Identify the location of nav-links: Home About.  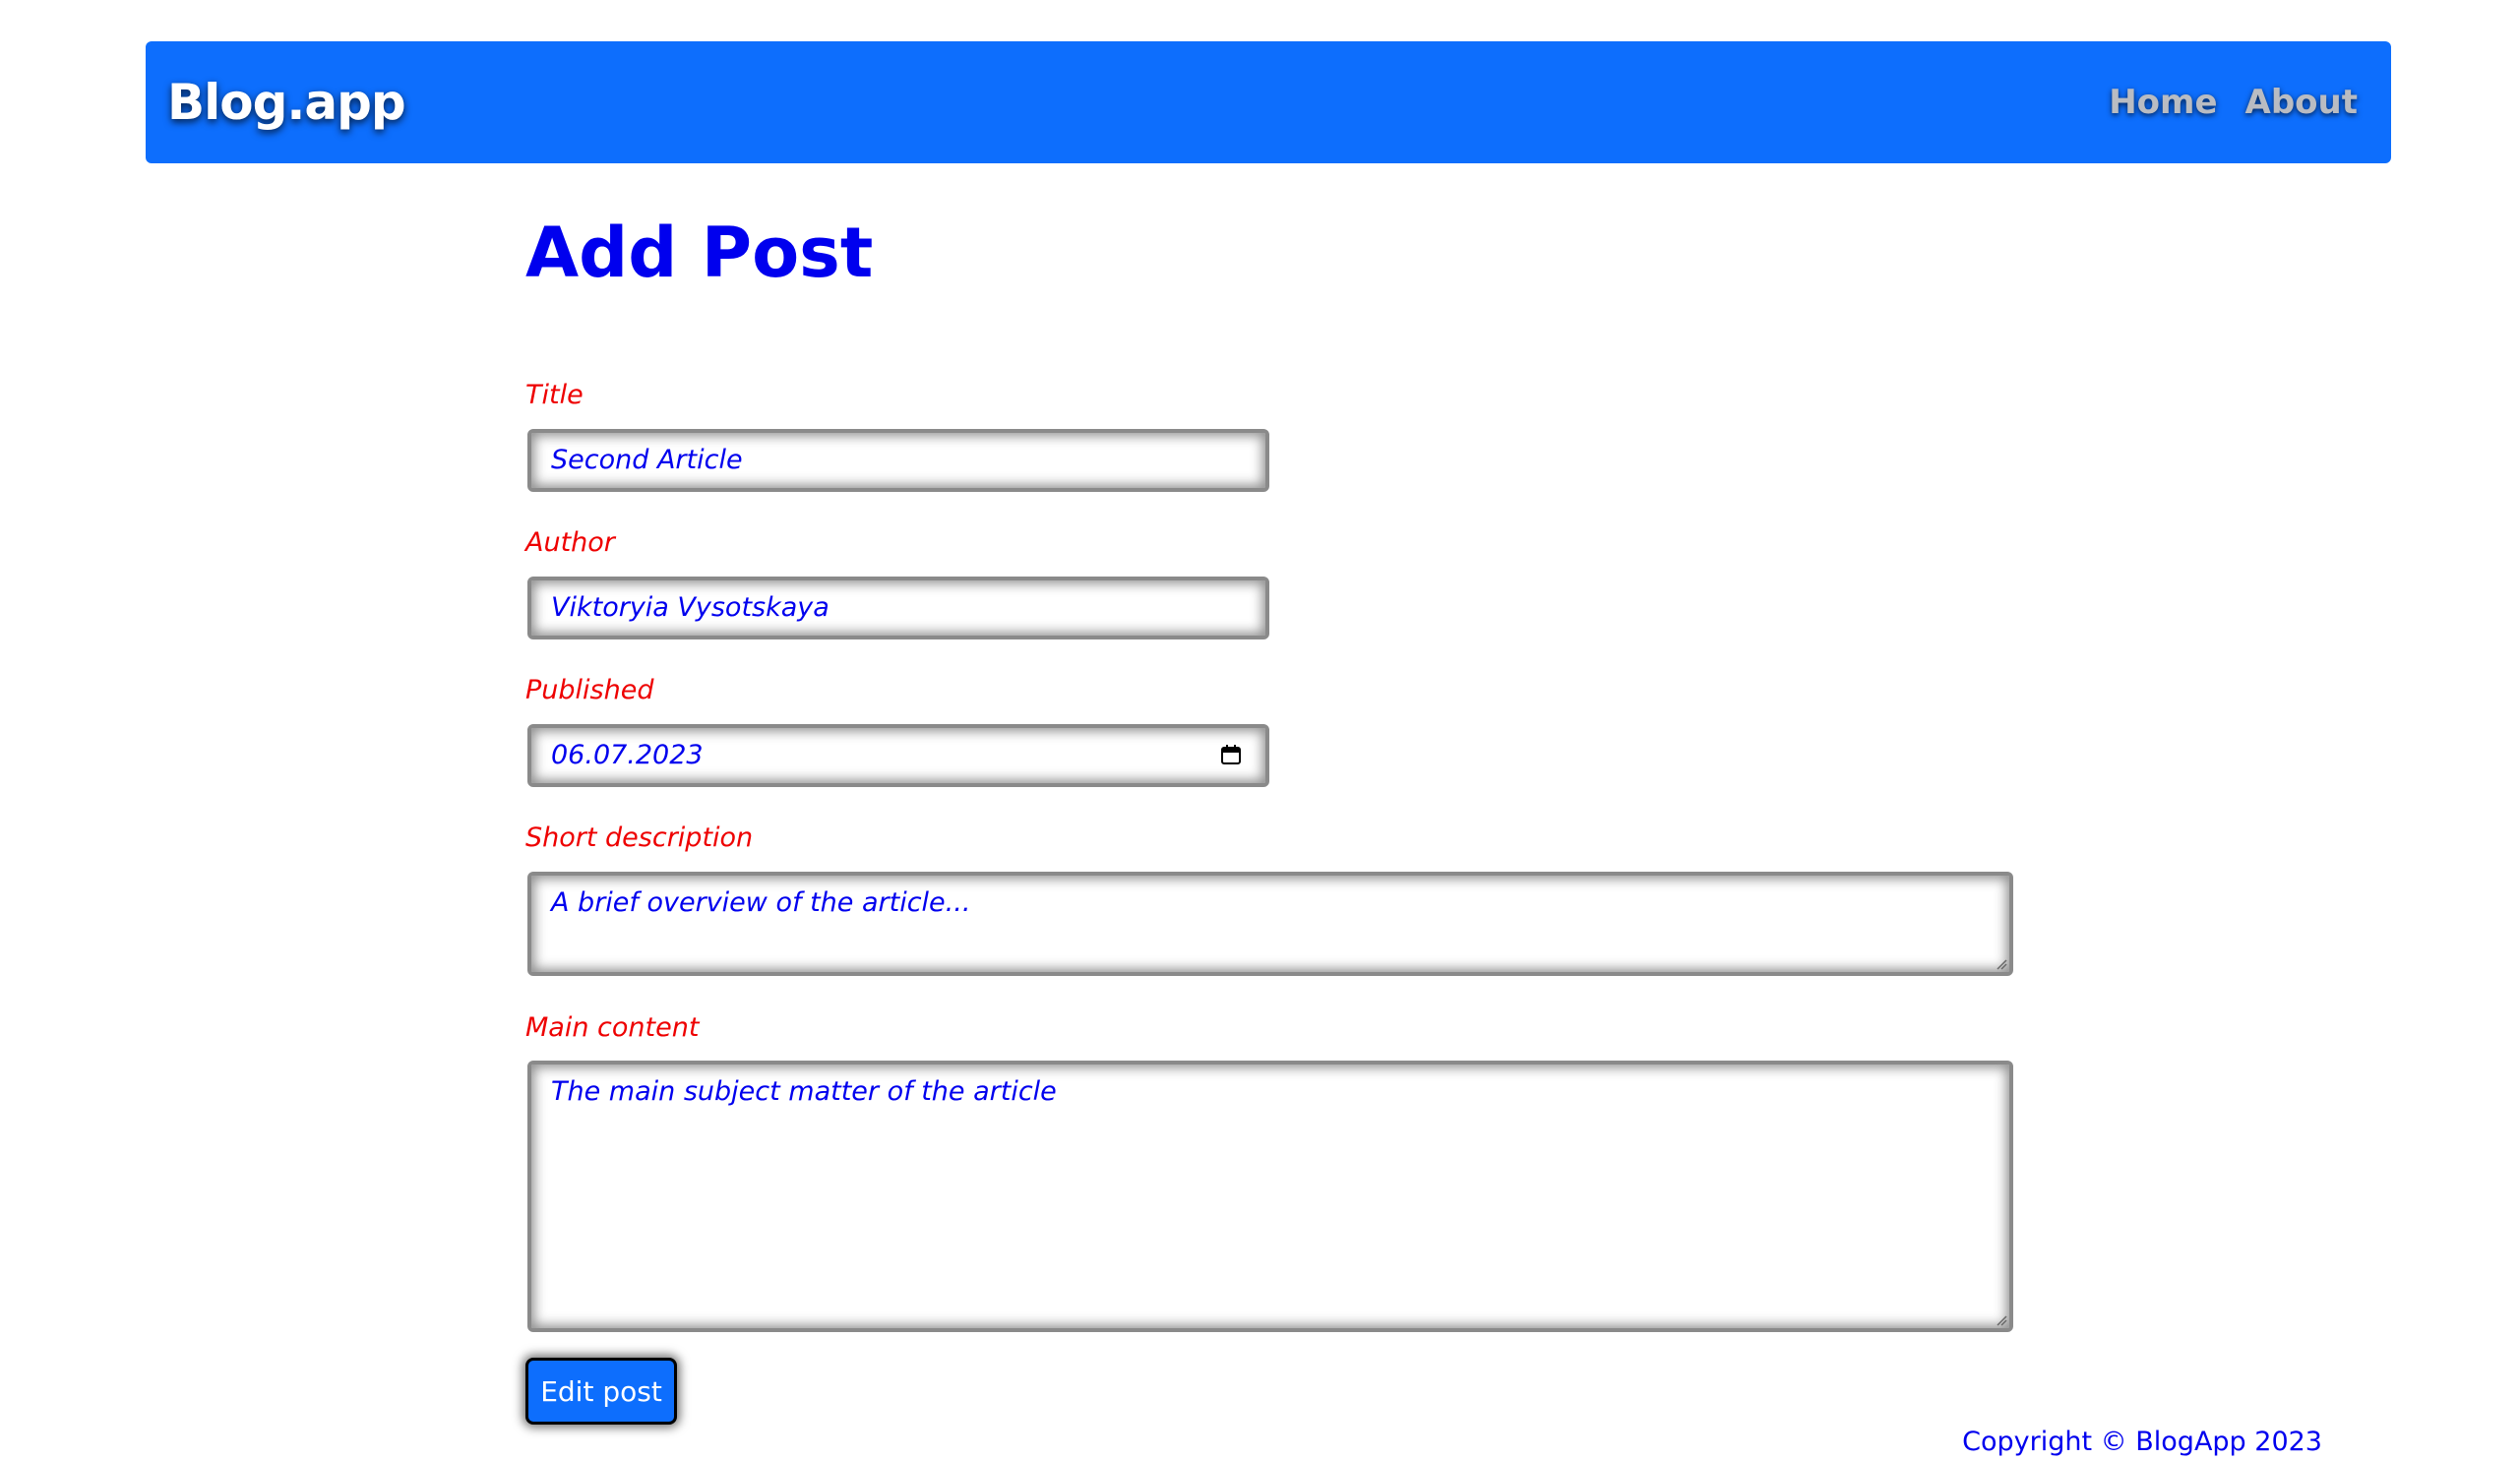
(2233, 102).